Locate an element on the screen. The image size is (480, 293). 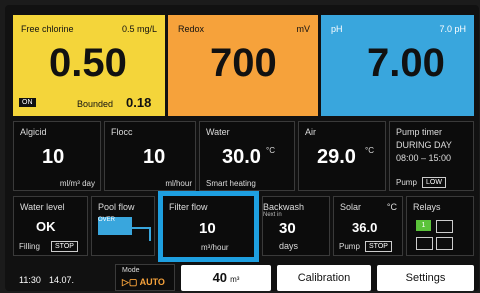
pump-timer-label: Pump timer is located at coordinates (419, 132).